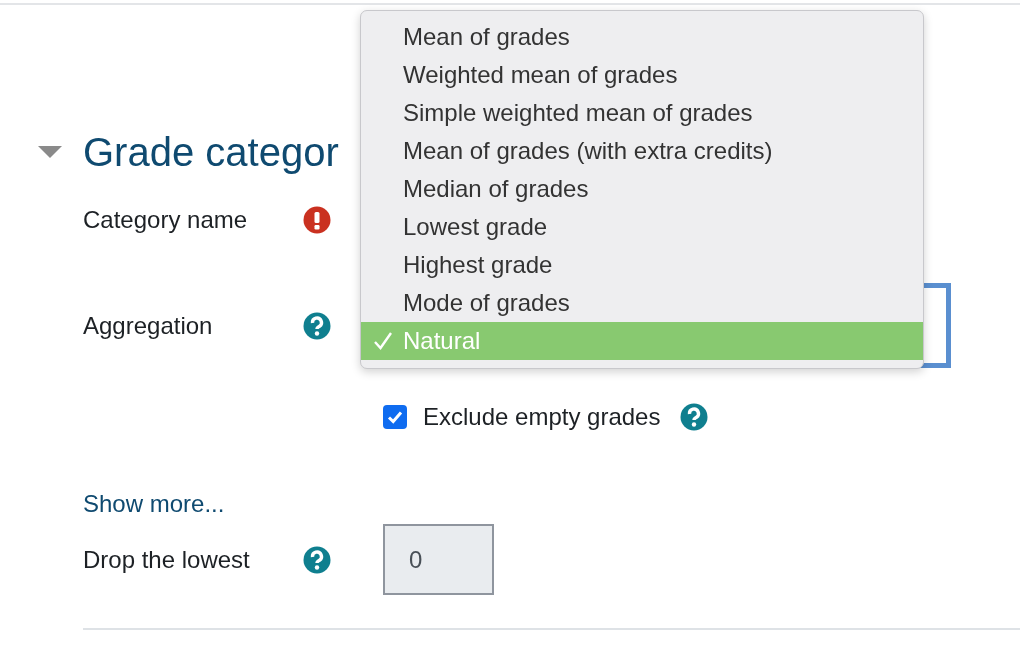  What do you see at coordinates (395, 417) in the screenshot?
I see `checkbox` at bounding box center [395, 417].